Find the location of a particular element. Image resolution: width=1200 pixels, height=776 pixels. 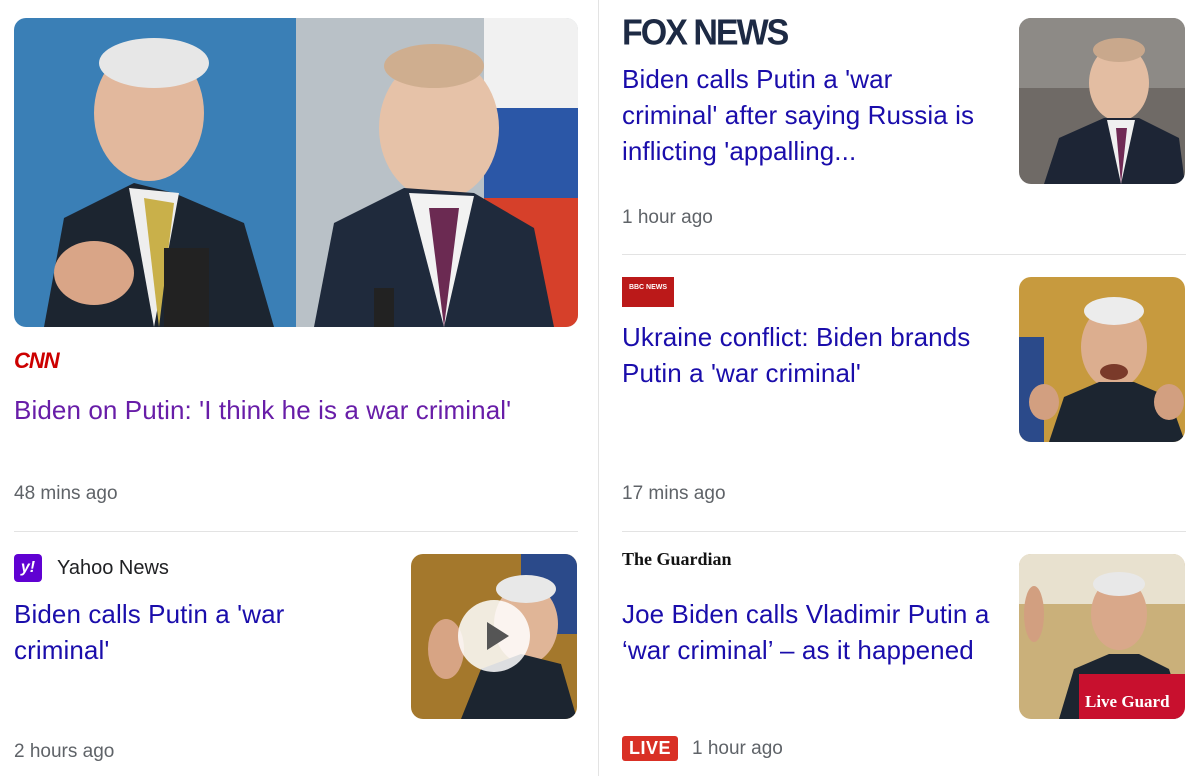

guardian-article-thumbnail: Live Guard is located at coordinates (1102, 636).